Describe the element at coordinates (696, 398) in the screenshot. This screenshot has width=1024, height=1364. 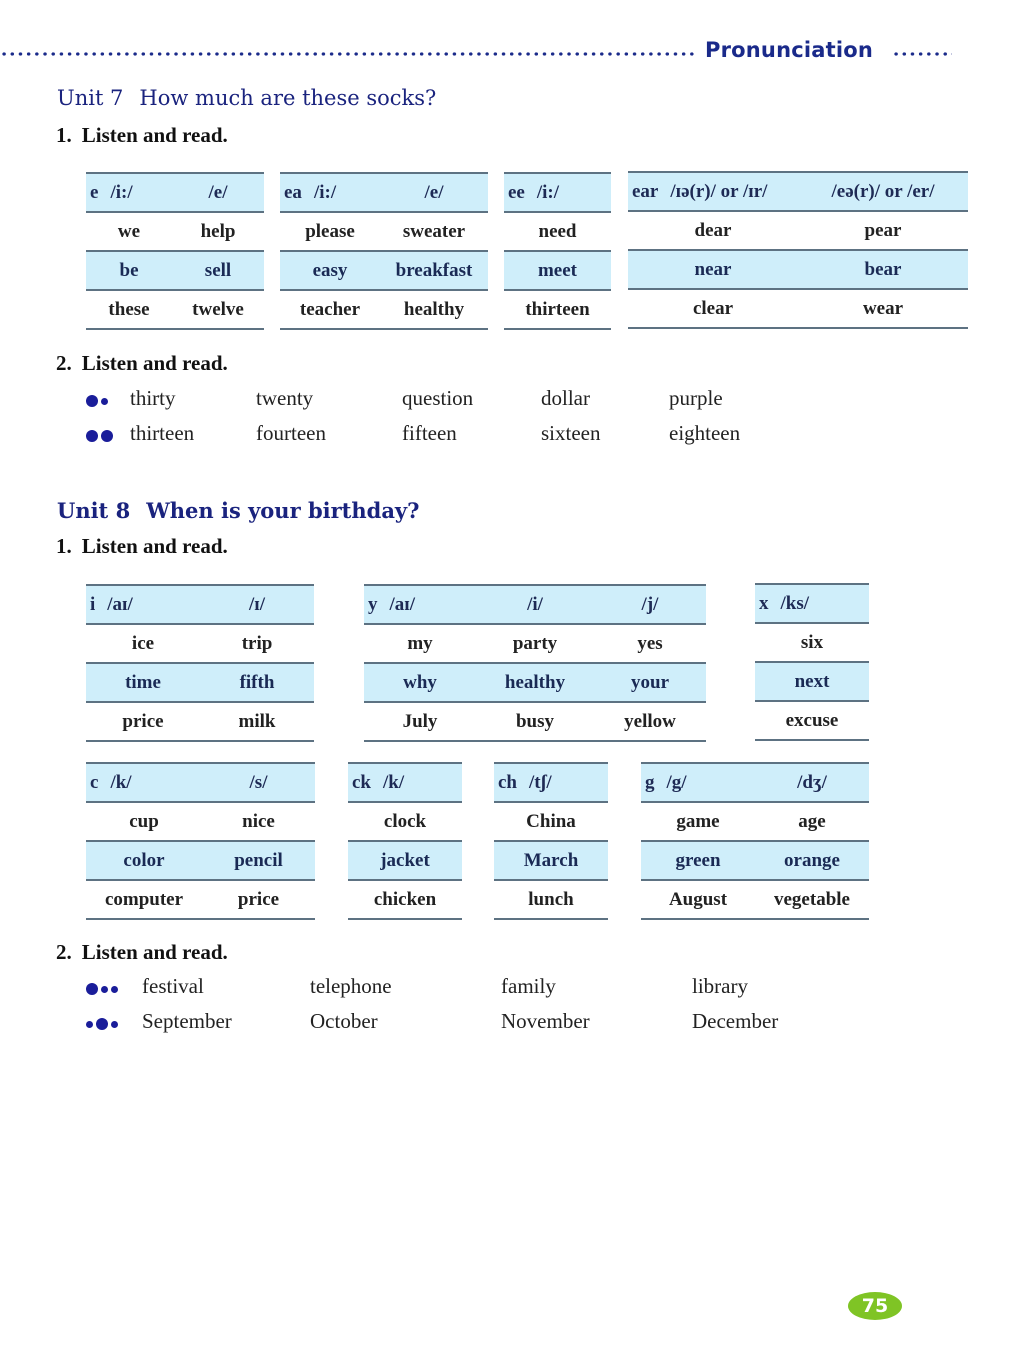
I see `stress-word: purple` at that location.